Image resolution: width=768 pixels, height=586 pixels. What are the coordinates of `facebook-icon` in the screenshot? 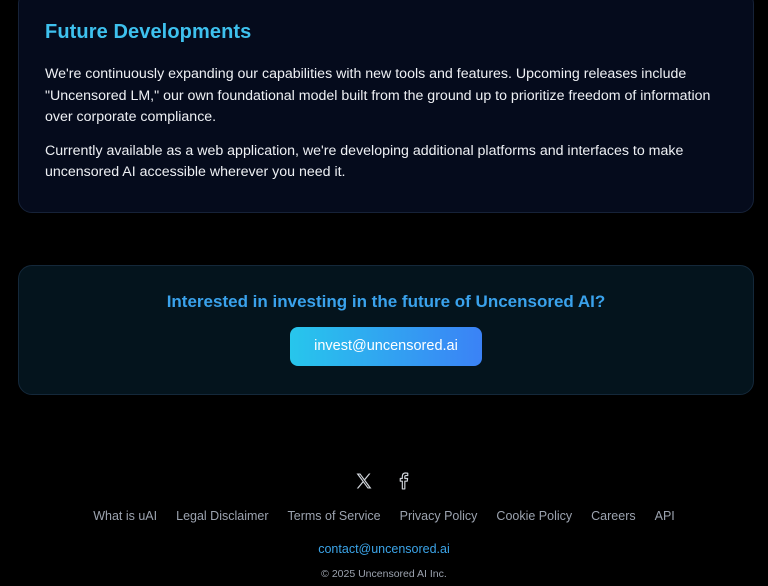 It's located at (404, 481).